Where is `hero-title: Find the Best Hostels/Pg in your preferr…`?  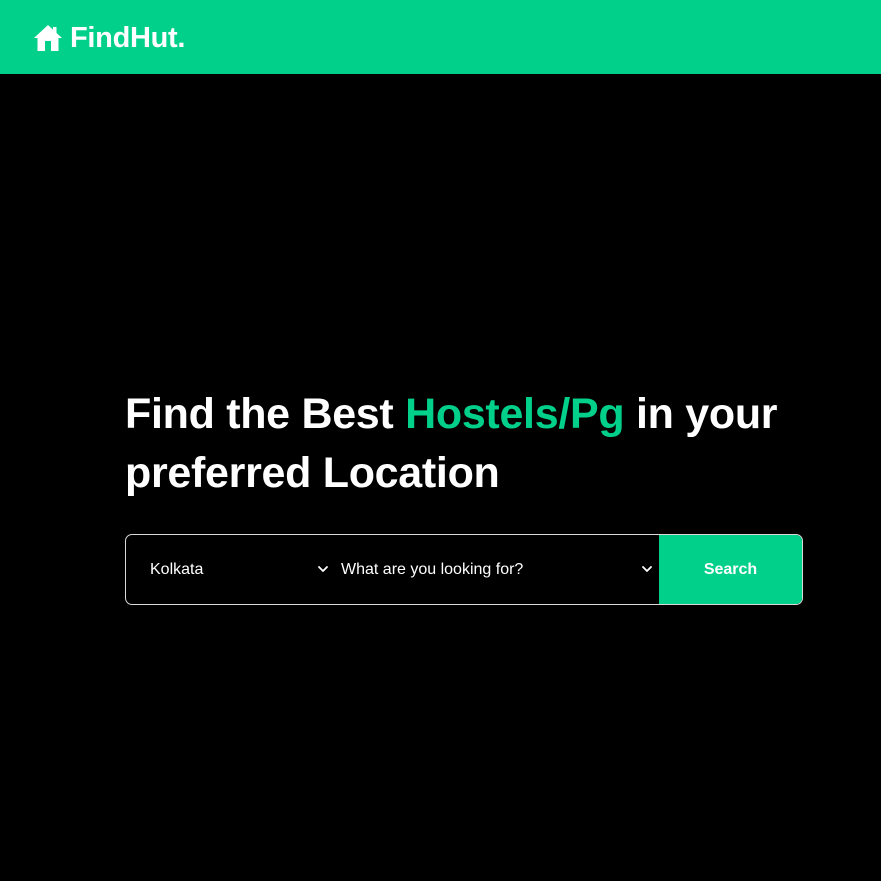 hero-title: Find the Best Hostels/Pg in your preferr… is located at coordinates (475, 444).